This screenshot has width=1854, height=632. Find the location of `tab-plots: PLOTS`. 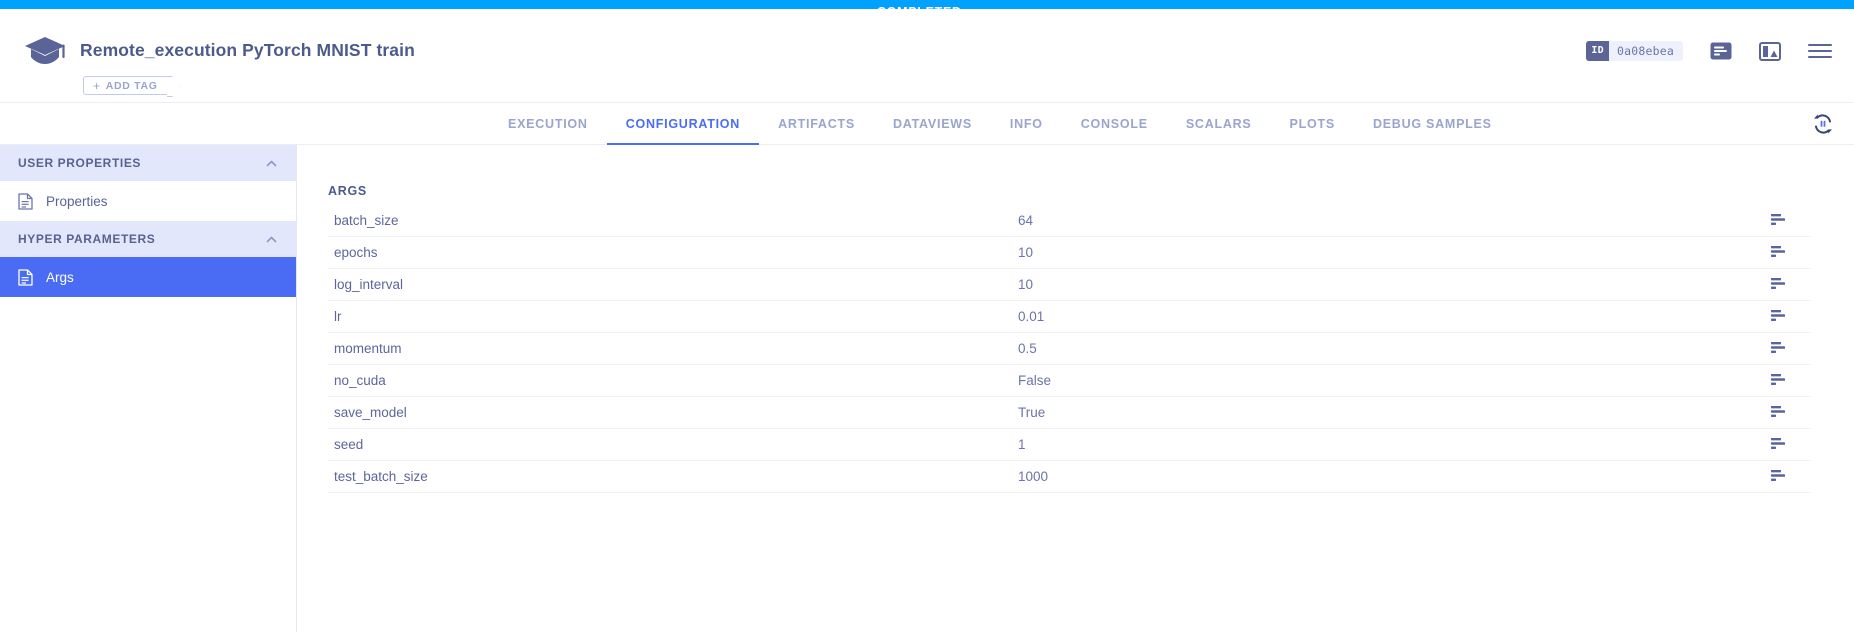

tab-plots: PLOTS is located at coordinates (1312, 124).